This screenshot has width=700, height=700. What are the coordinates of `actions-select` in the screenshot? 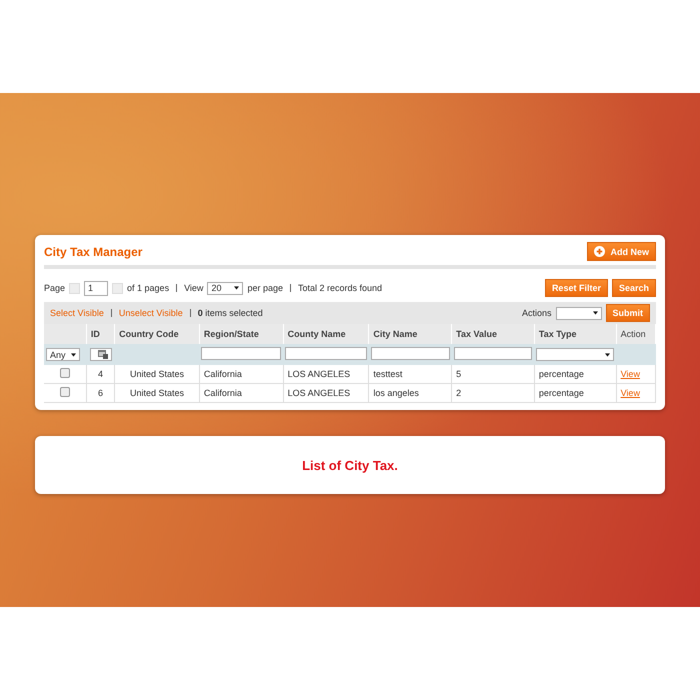 It's located at (579, 313).